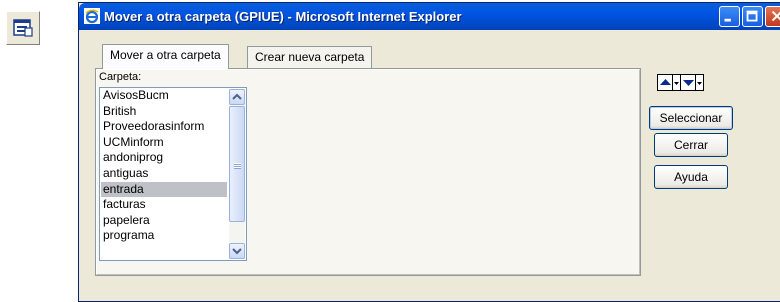 This screenshot has height=302, width=780. I want to click on move-down-dropdown, so click(699, 82).